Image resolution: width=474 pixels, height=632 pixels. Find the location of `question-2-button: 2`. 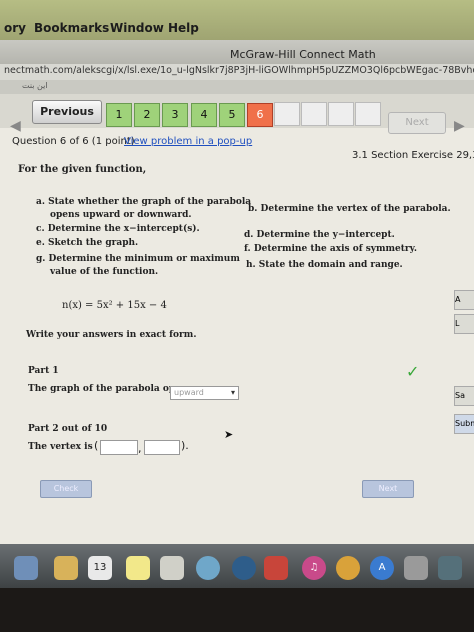

question-2-button: 2 is located at coordinates (147, 115).